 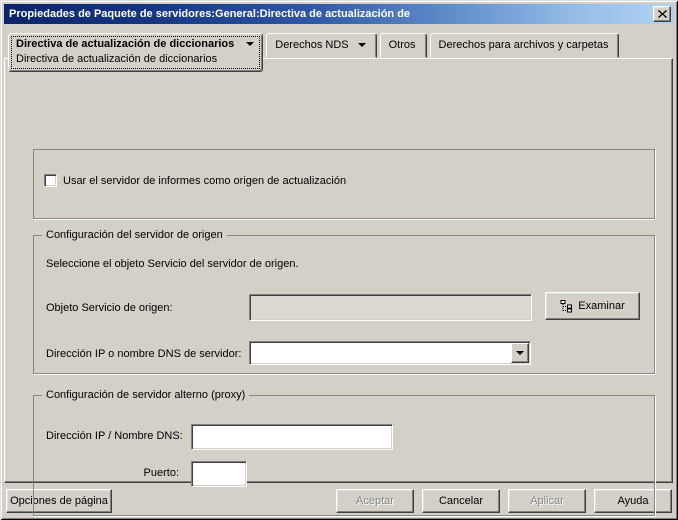 I want to click on server-address-label: Dirección IP o nombre DNS de servidor:, so click(x=144, y=354).